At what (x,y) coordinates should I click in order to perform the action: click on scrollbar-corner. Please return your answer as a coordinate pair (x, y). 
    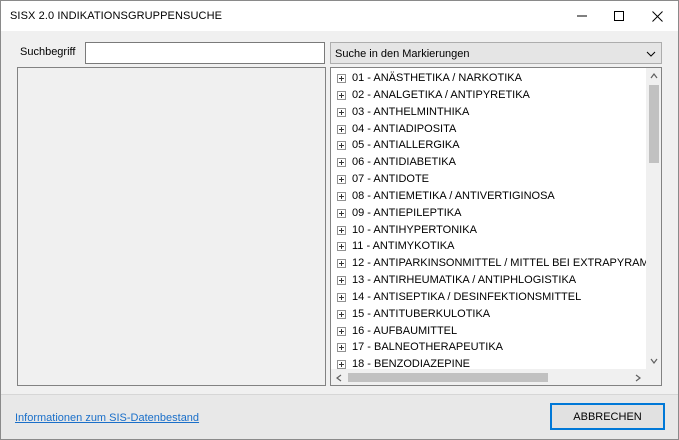
    Looking at the image, I should click on (653, 377).